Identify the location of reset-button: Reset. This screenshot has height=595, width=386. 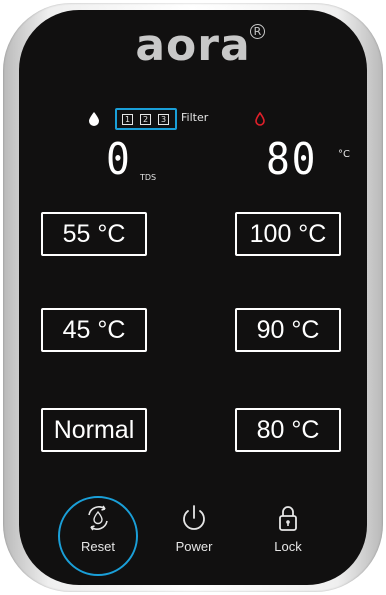
(98, 528).